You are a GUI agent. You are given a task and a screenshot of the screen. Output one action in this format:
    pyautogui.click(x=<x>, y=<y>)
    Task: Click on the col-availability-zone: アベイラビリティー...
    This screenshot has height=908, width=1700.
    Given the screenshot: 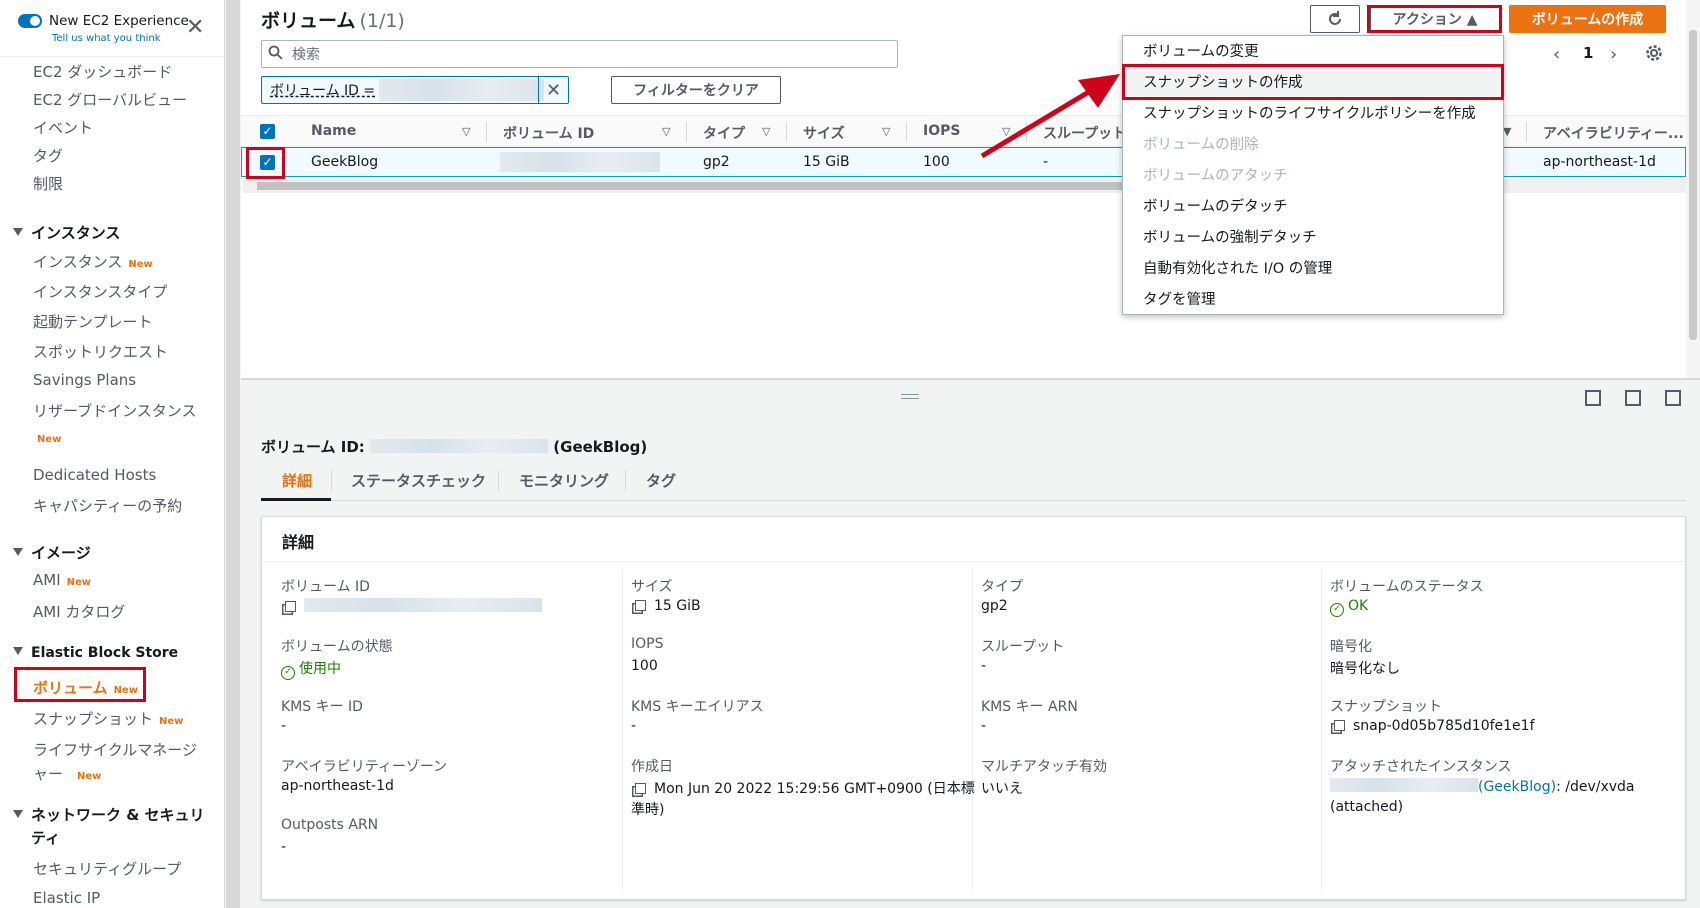 What is the action you would take?
    pyautogui.click(x=1613, y=133)
    